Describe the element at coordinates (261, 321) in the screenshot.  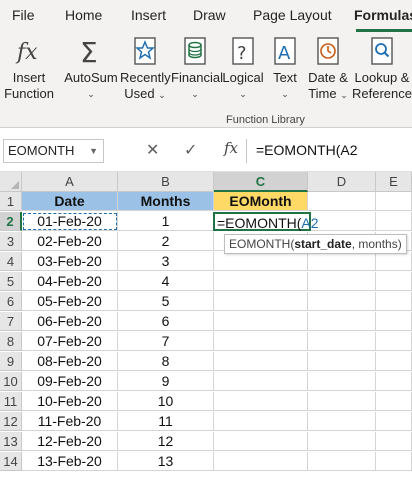
I see `cell-c7` at that location.